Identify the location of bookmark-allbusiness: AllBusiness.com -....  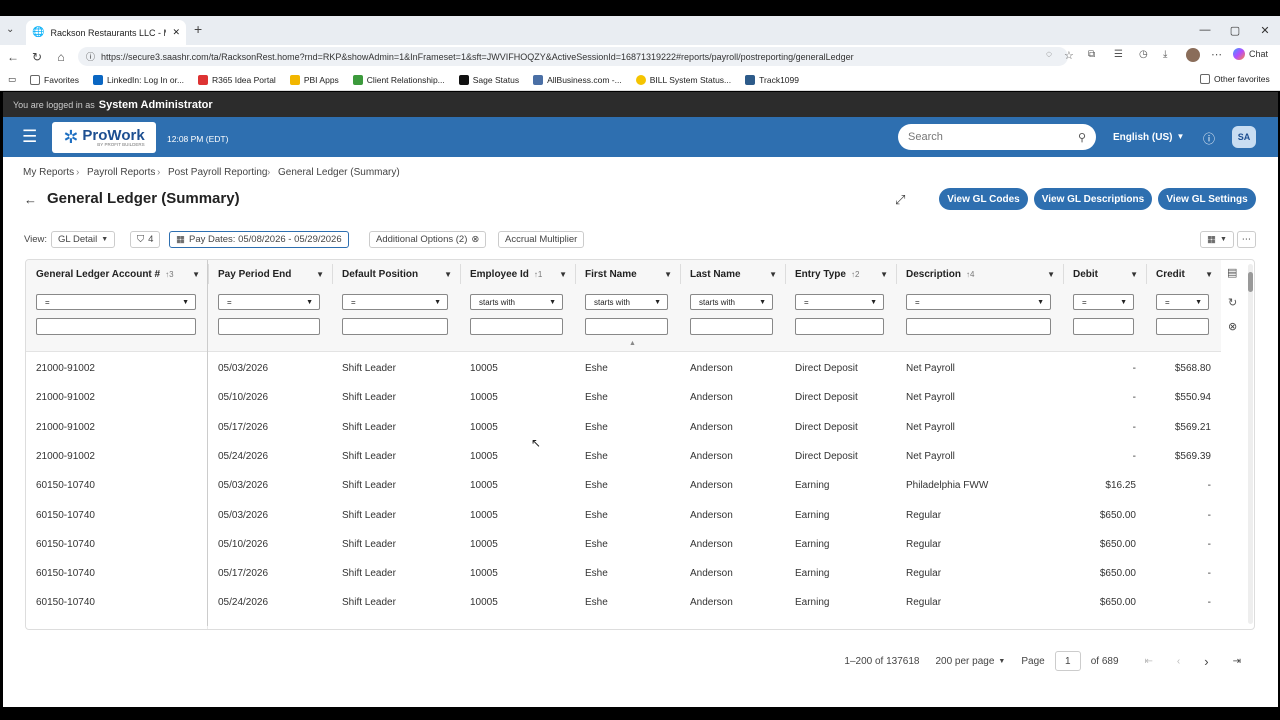
(577, 79).